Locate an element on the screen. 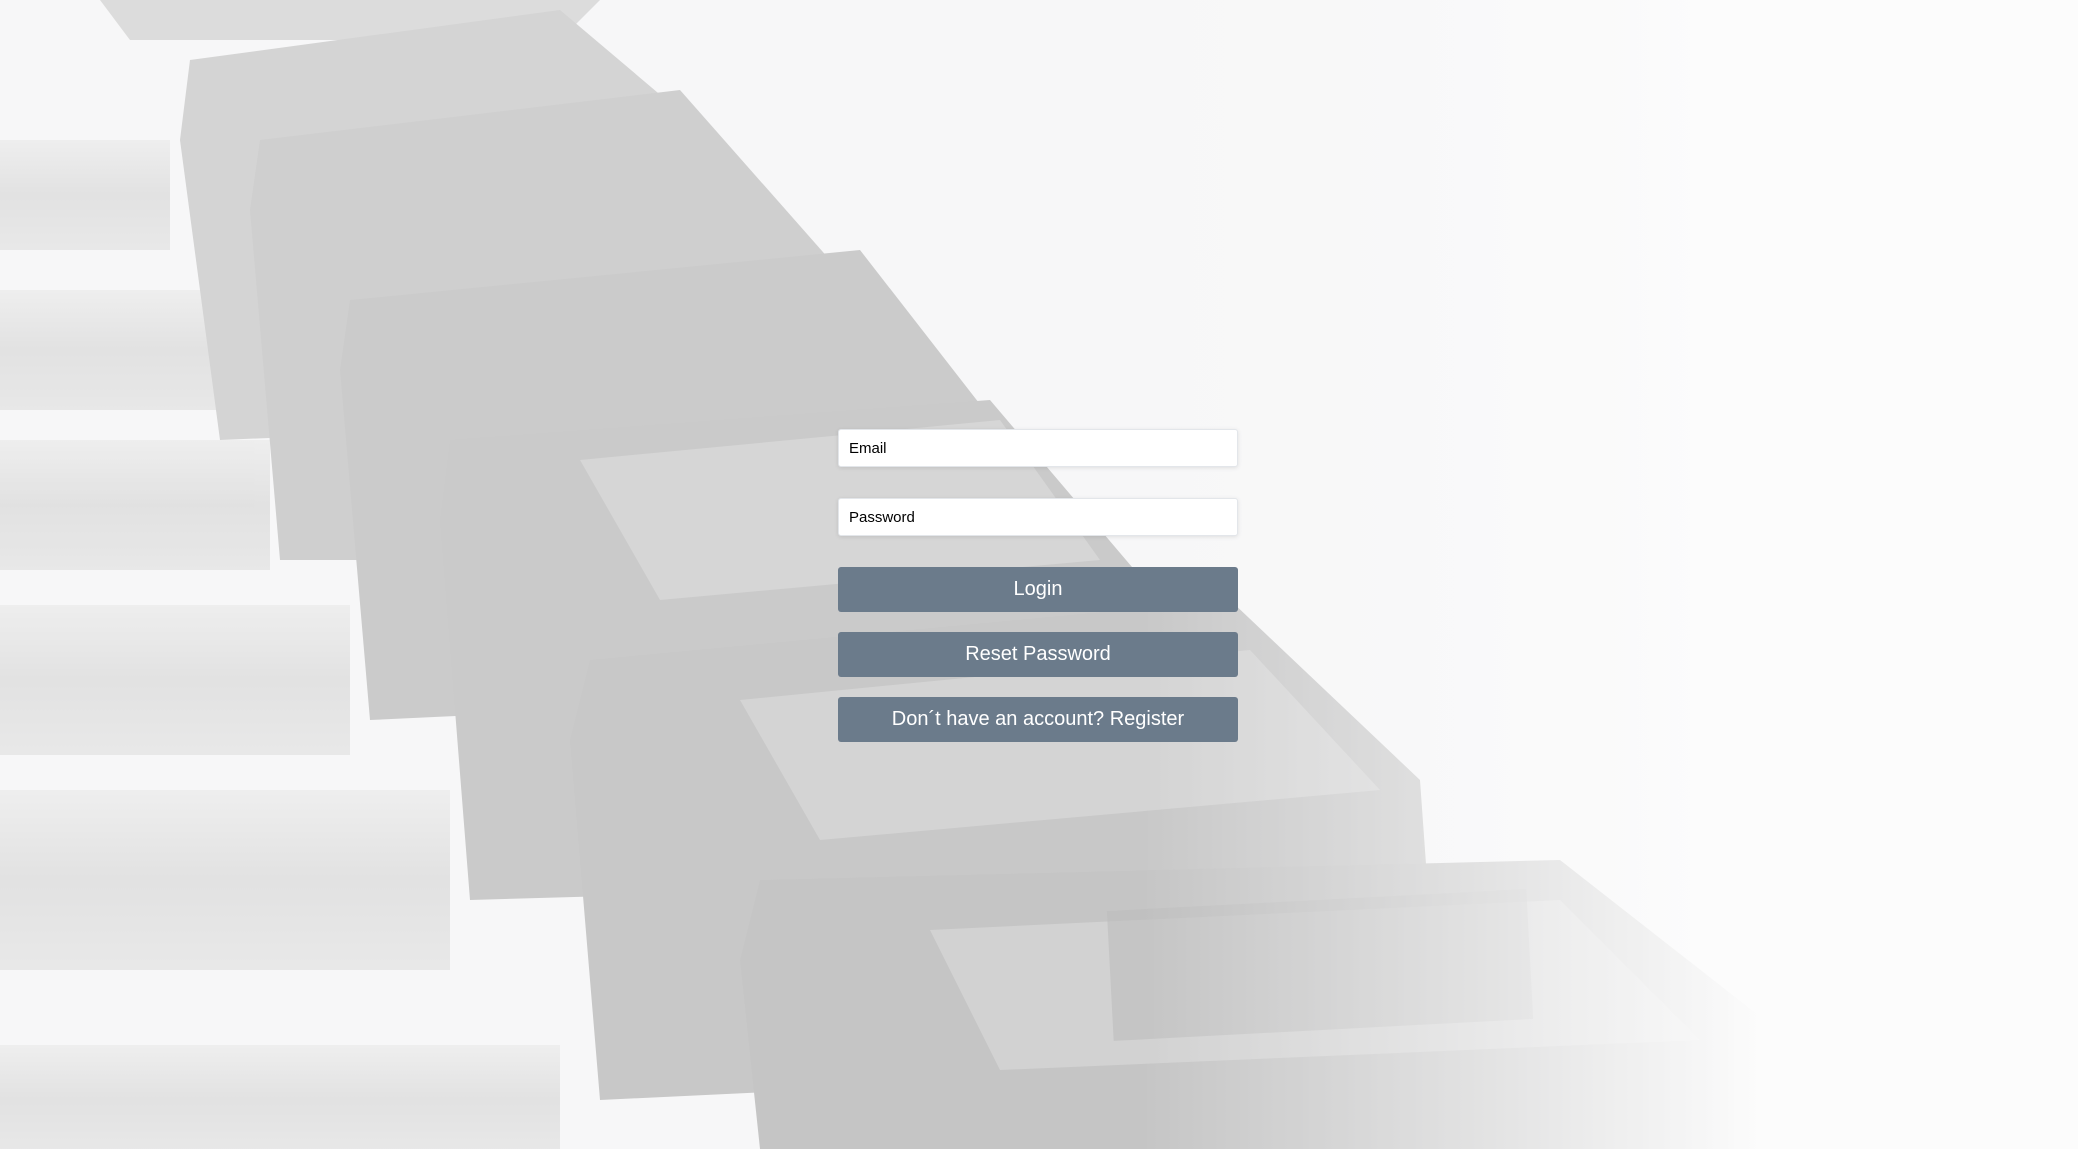 The image size is (2078, 1149). reset-password-button: Reset Password is located at coordinates (1038, 654).